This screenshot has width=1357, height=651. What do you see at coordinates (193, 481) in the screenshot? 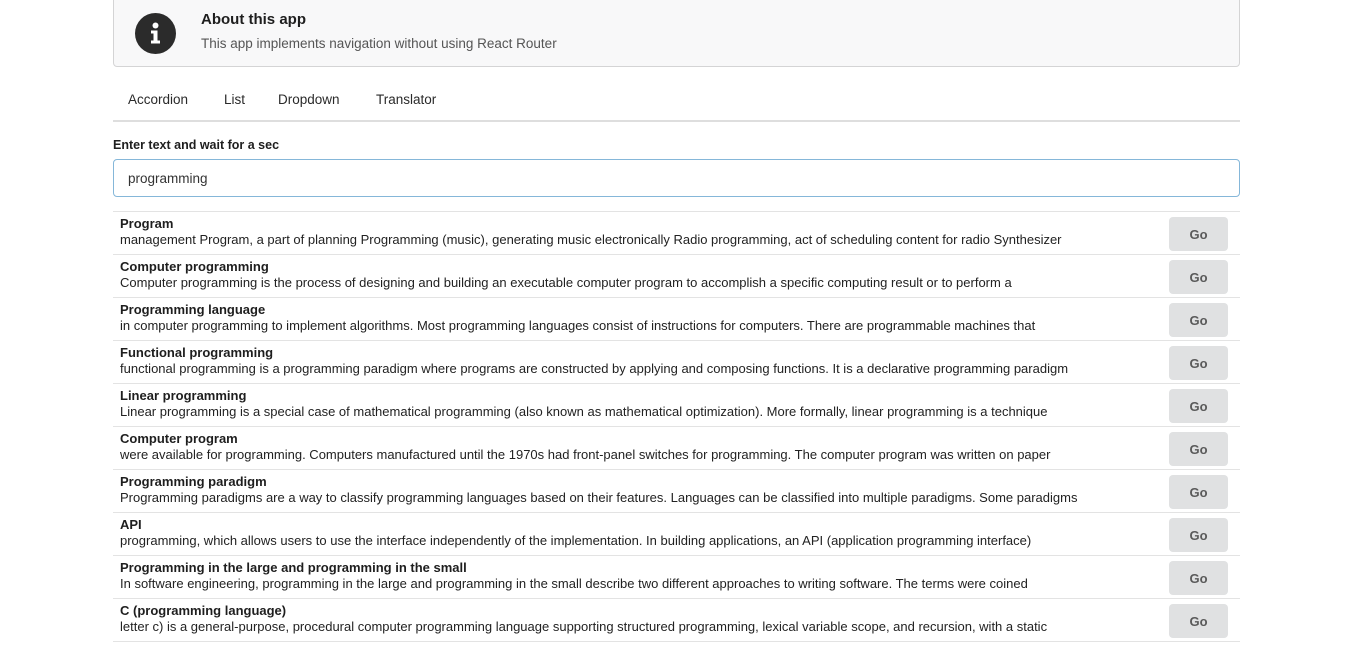
I see `result-title: Programming paradigm` at bounding box center [193, 481].